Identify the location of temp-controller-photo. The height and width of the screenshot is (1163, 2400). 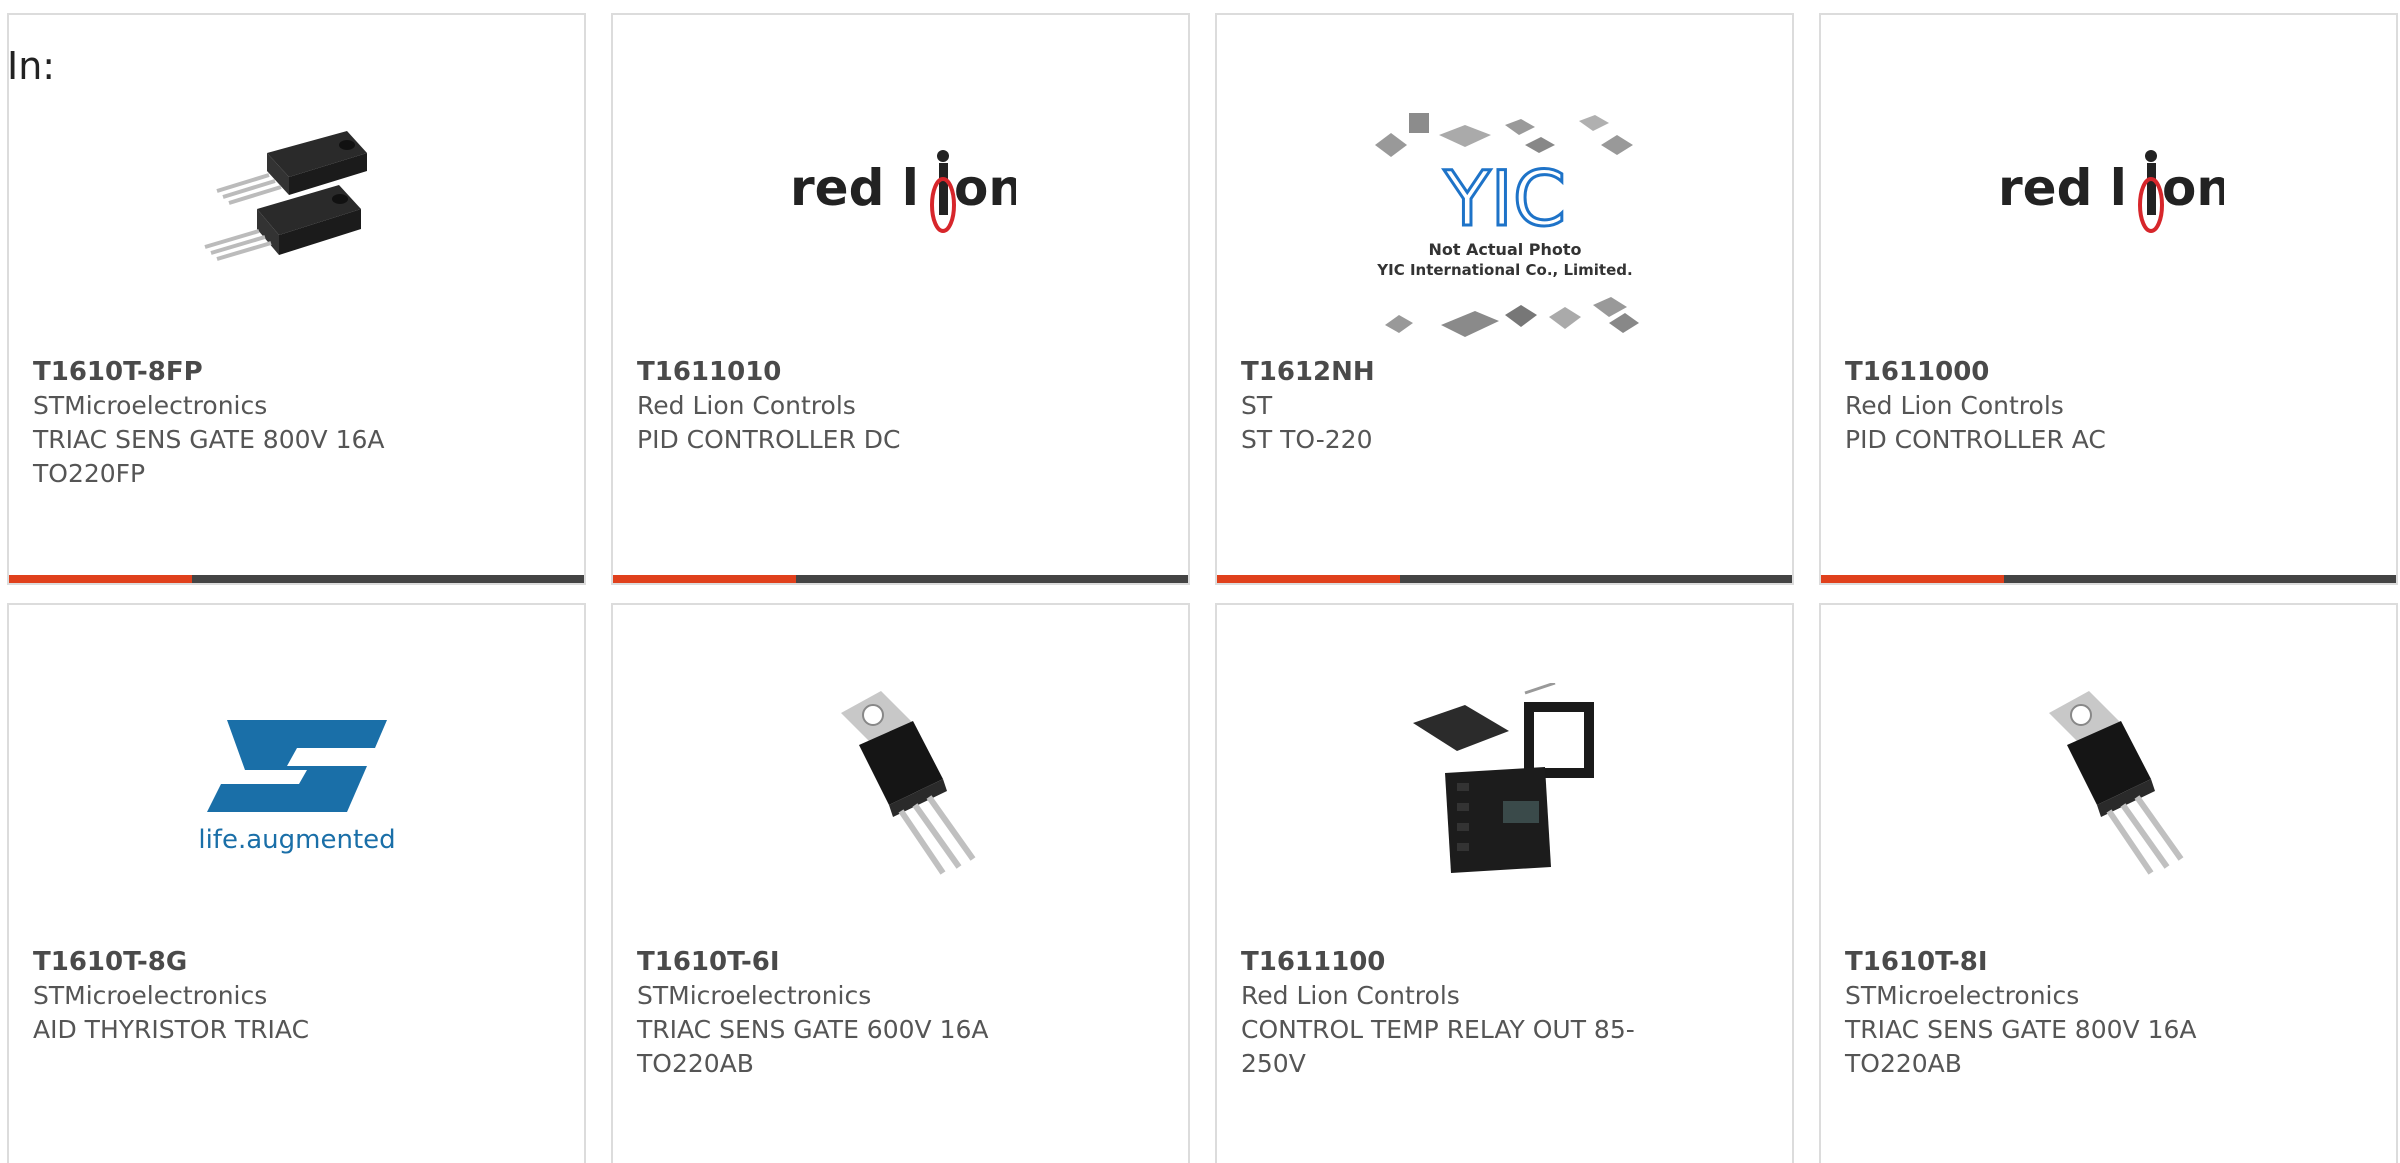
(1503, 778).